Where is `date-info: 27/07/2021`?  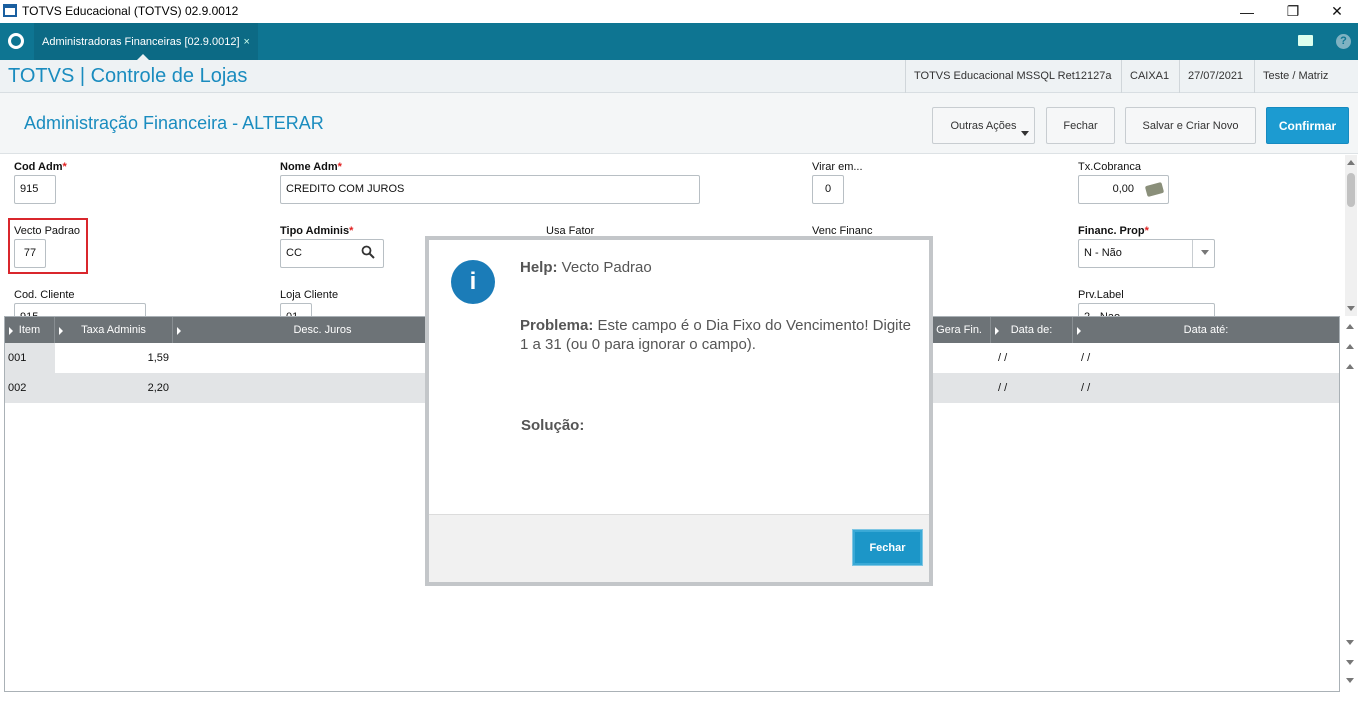
date-info: 27/07/2021 is located at coordinates (1215, 76).